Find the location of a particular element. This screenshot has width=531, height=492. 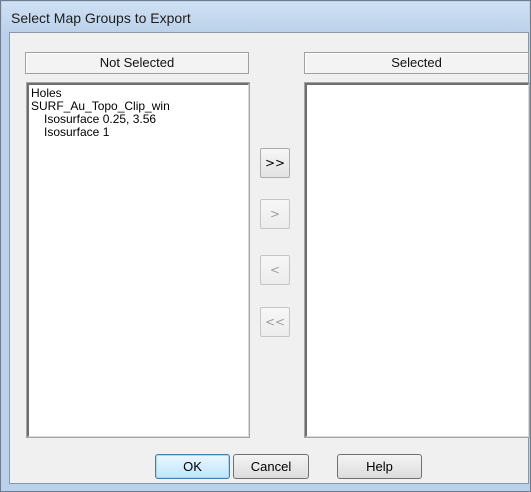

remove-all-button: << is located at coordinates (275, 322).